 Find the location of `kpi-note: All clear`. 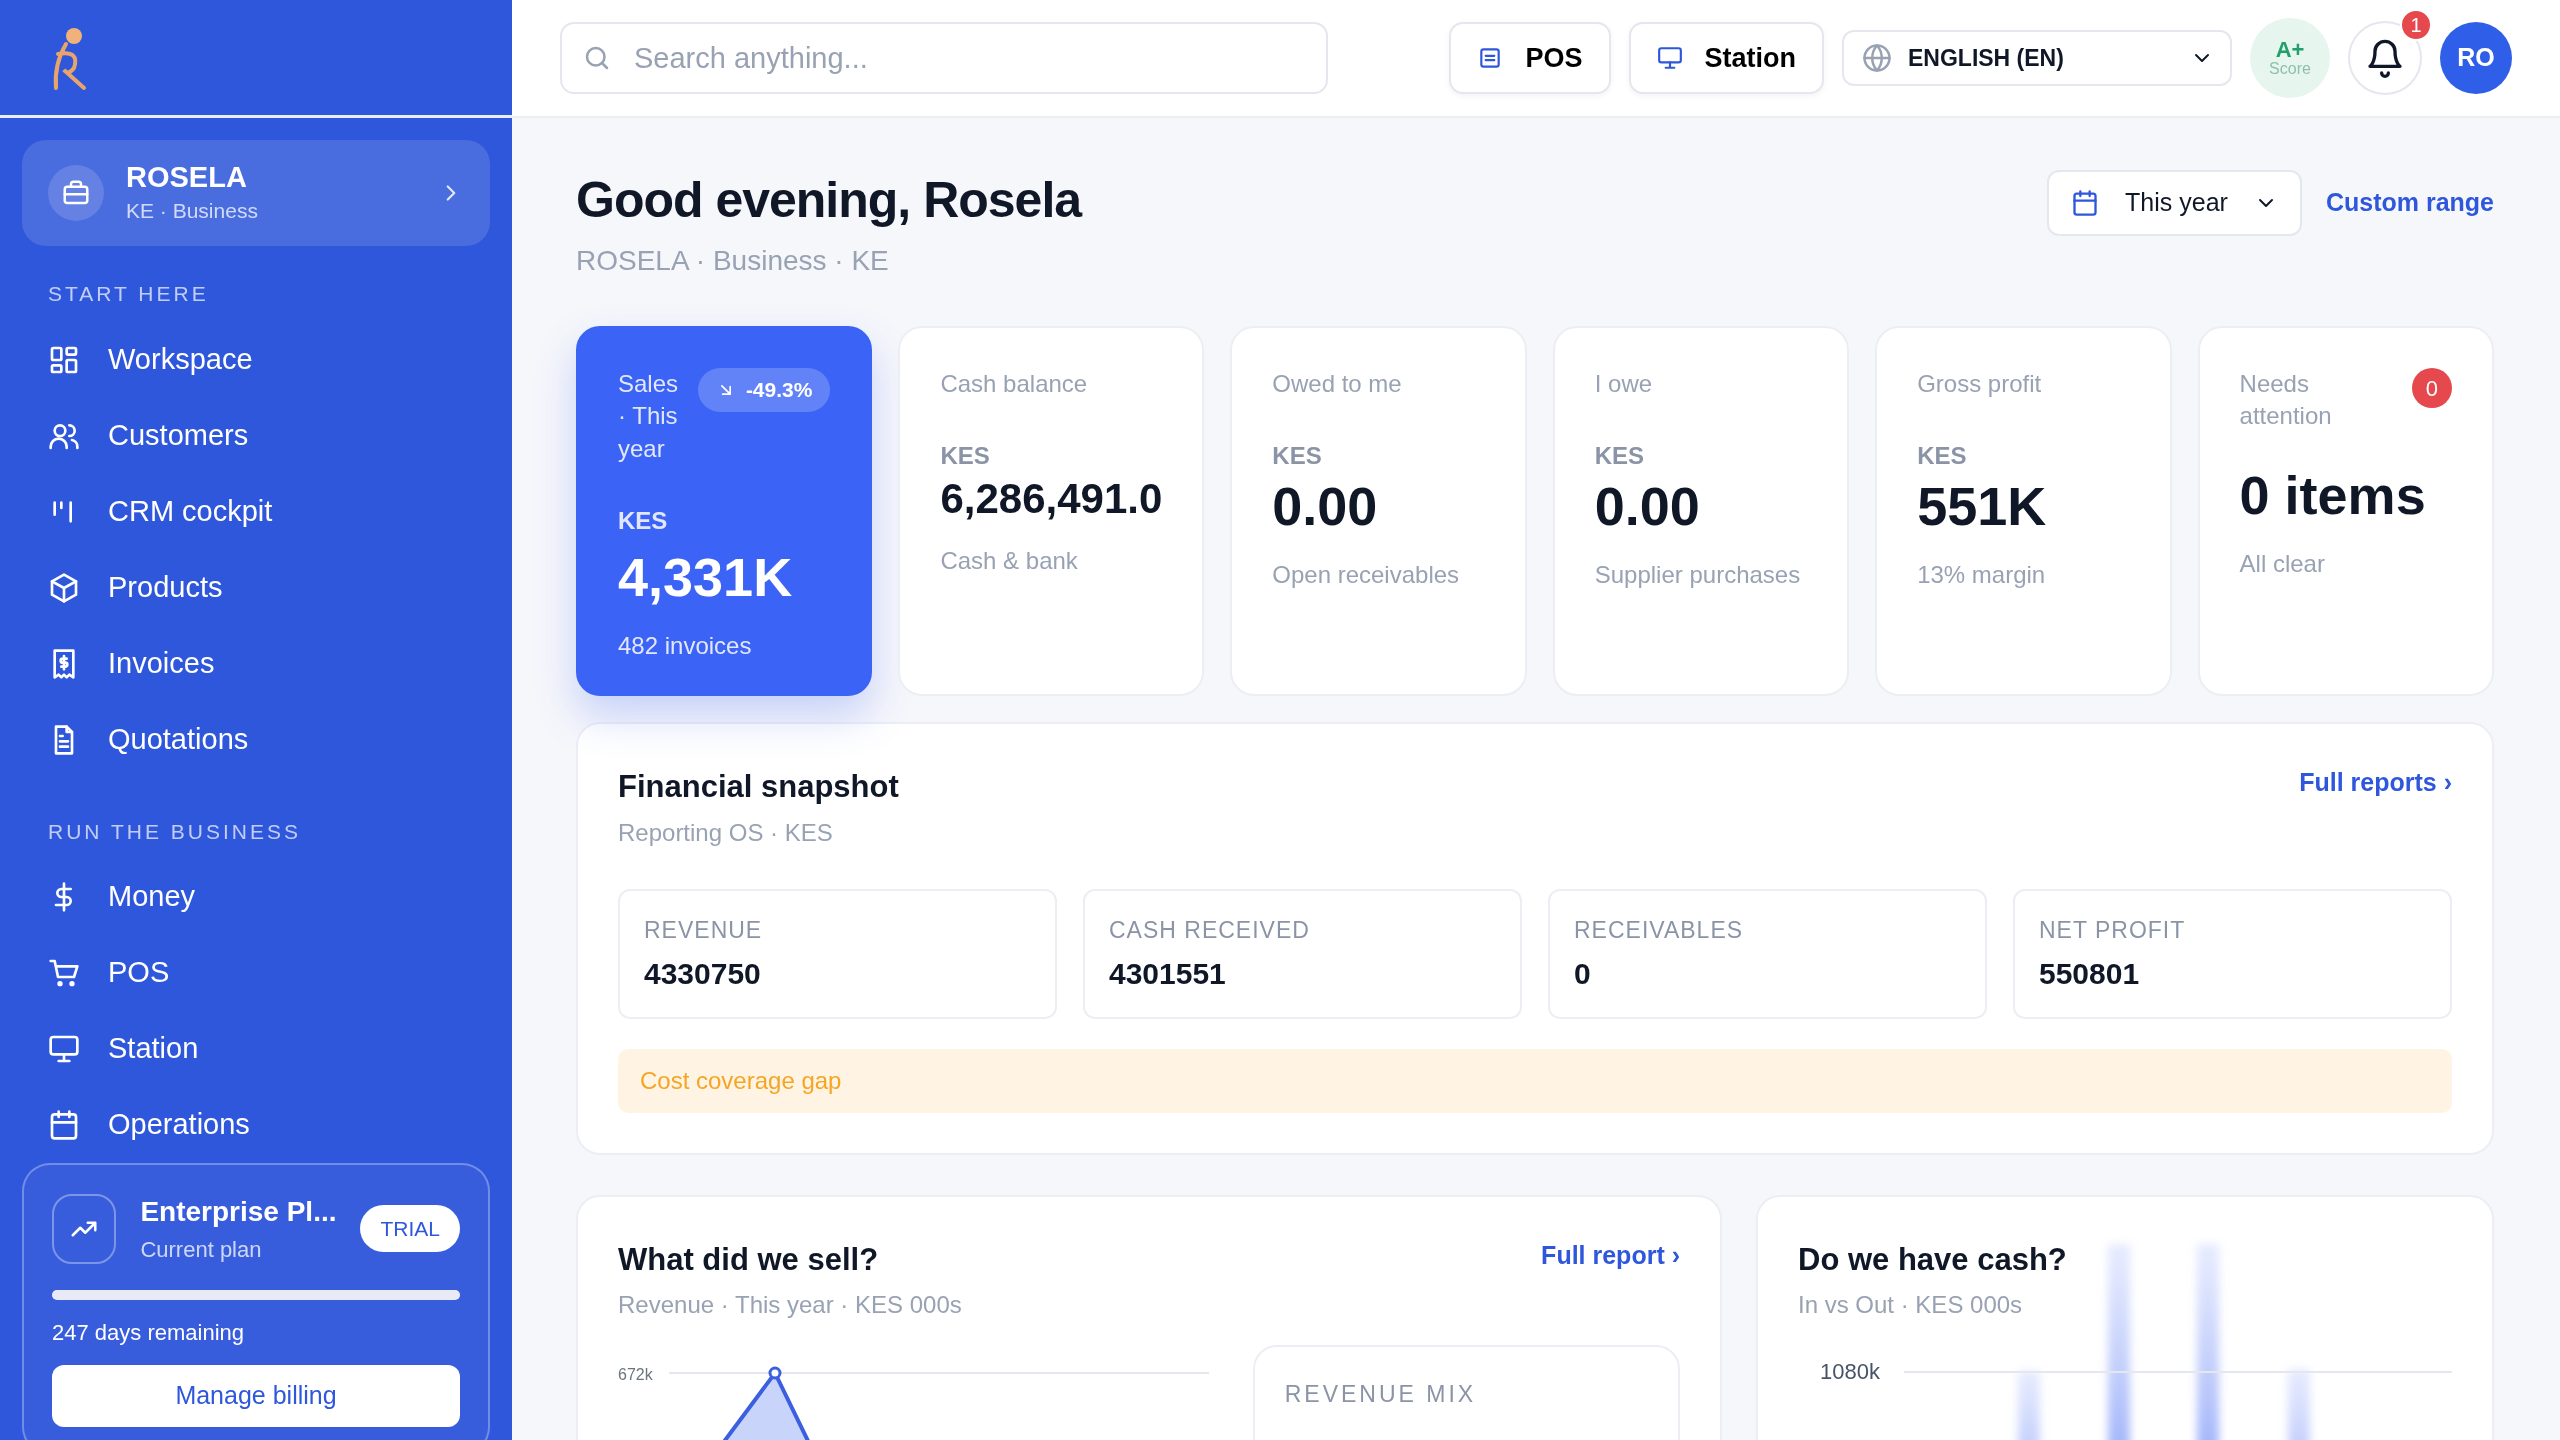

kpi-note: All clear is located at coordinates (2282, 563).